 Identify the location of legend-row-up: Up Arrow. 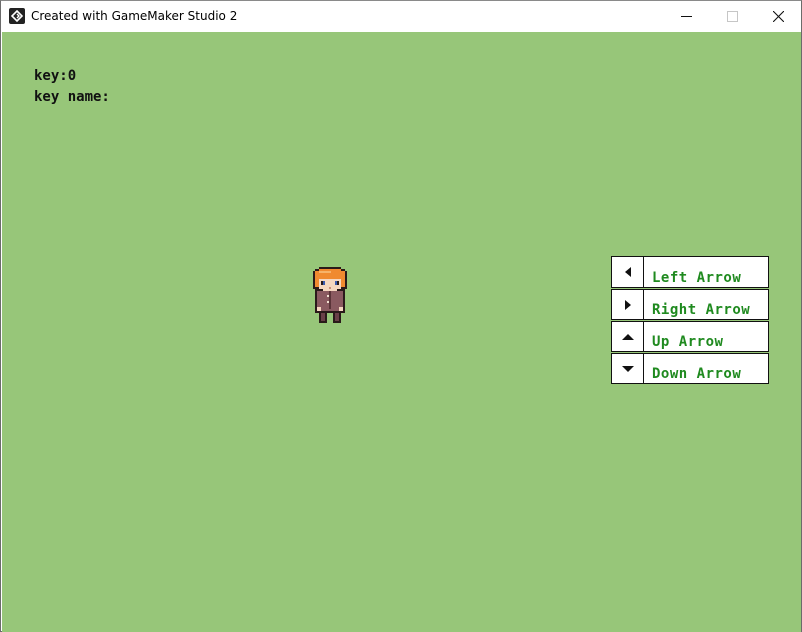
(690, 336).